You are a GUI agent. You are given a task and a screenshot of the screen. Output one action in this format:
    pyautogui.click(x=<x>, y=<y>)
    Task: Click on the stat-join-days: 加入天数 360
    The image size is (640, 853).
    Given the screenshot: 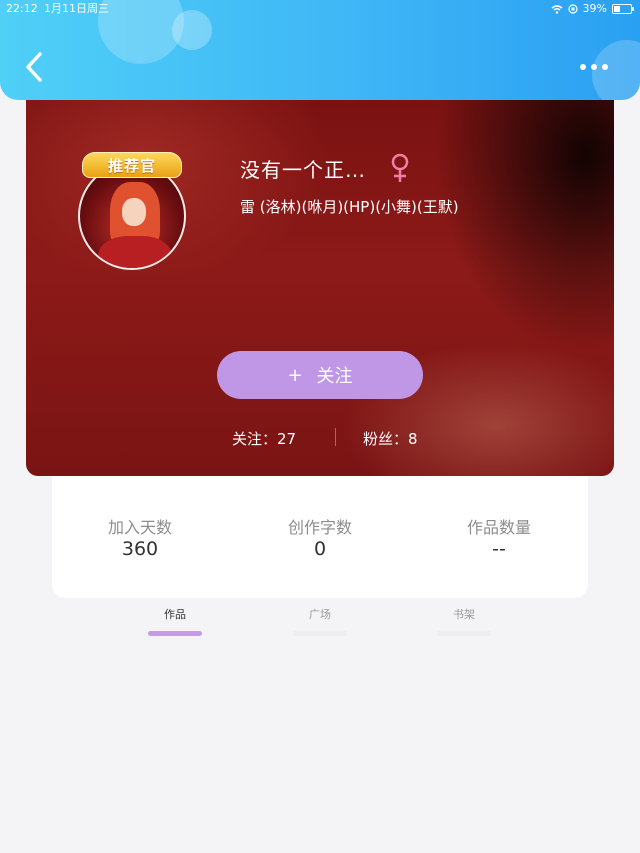 What is the action you would take?
    pyautogui.click(x=140, y=537)
    